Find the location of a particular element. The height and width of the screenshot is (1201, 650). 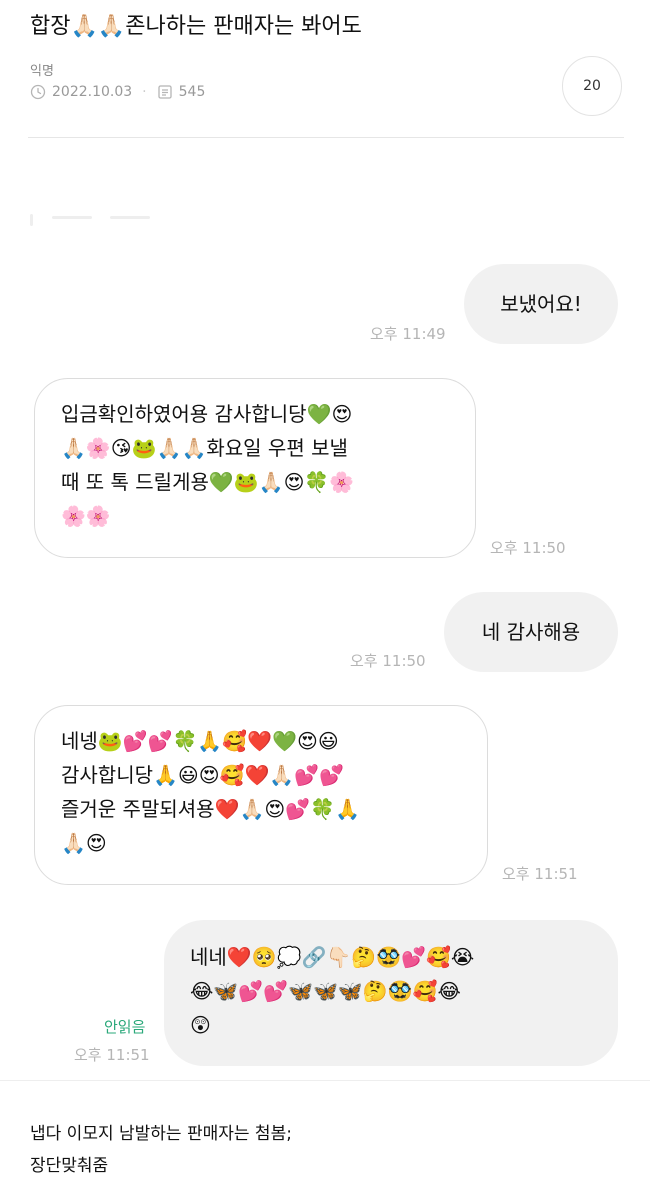

post-body-line: 장단맞춰줌 is located at coordinates (69, 1166).